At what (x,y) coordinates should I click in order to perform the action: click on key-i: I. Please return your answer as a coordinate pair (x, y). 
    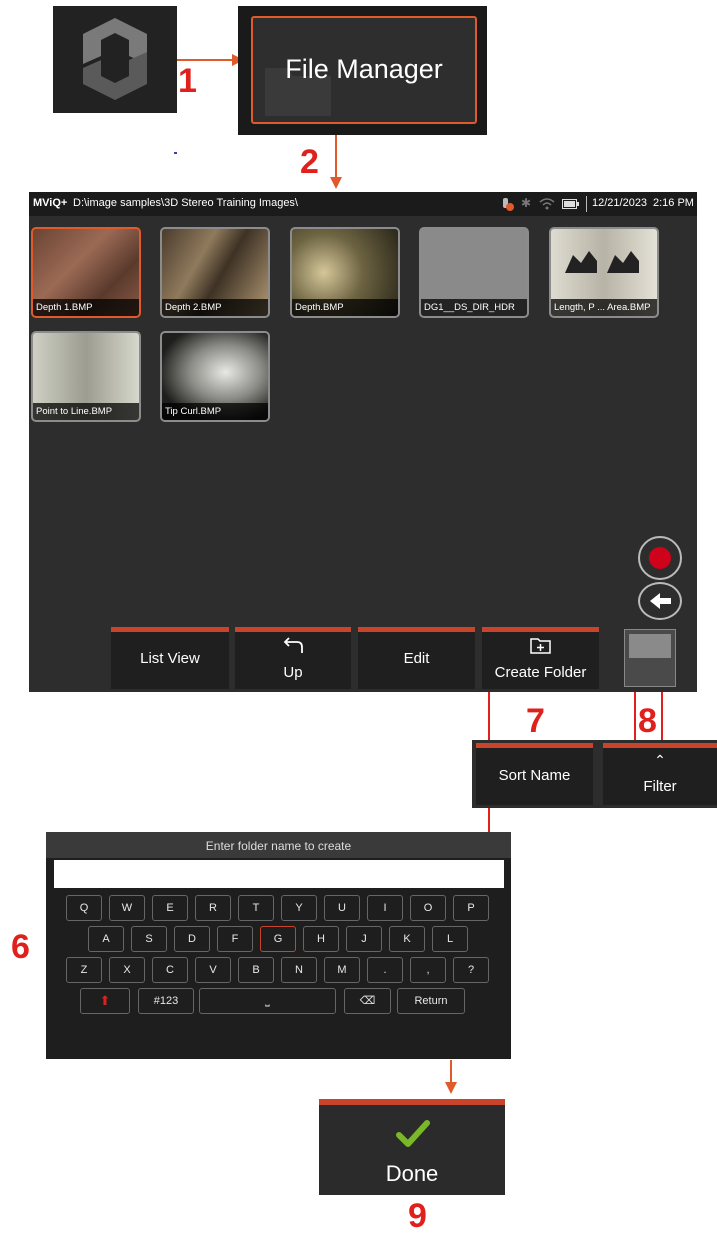
    Looking at the image, I should click on (385, 908).